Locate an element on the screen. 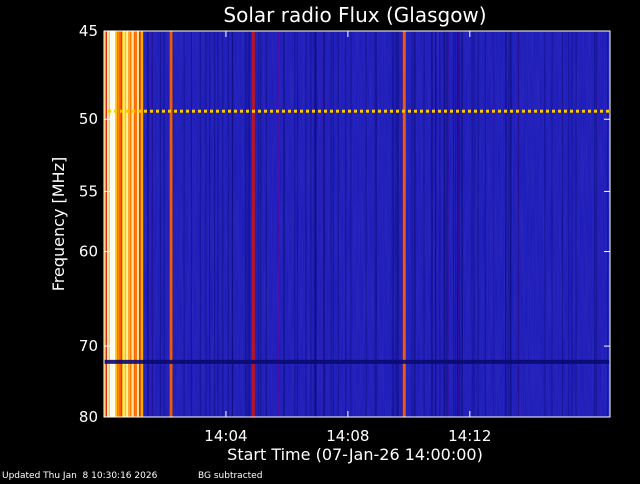 The height and width of the screenshot is (484, 640). burst-core is located at coordinates (112, 224).